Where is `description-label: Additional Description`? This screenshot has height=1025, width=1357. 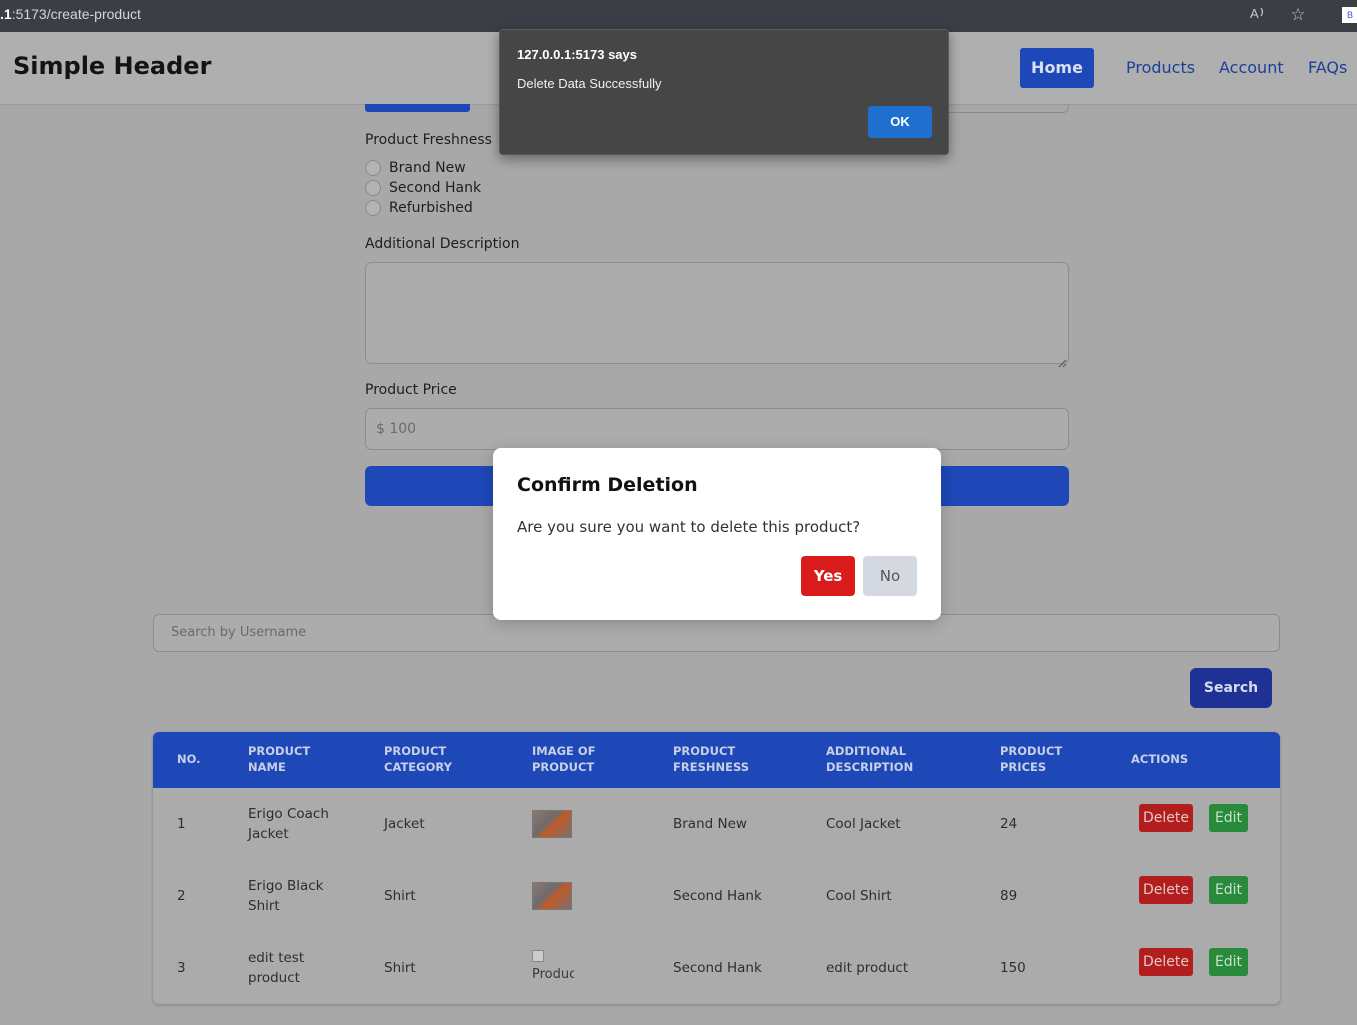 description-label: Additional Description is located at coordinates (442, 244).